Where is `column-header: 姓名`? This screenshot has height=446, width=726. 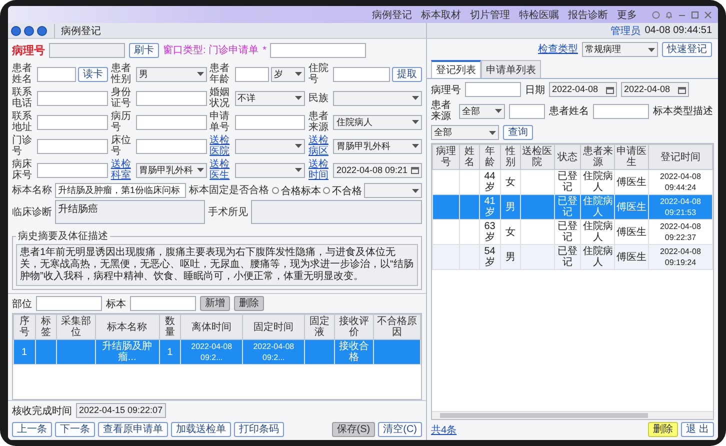
column-header: 姓名 is located at coordinates (469, 157).